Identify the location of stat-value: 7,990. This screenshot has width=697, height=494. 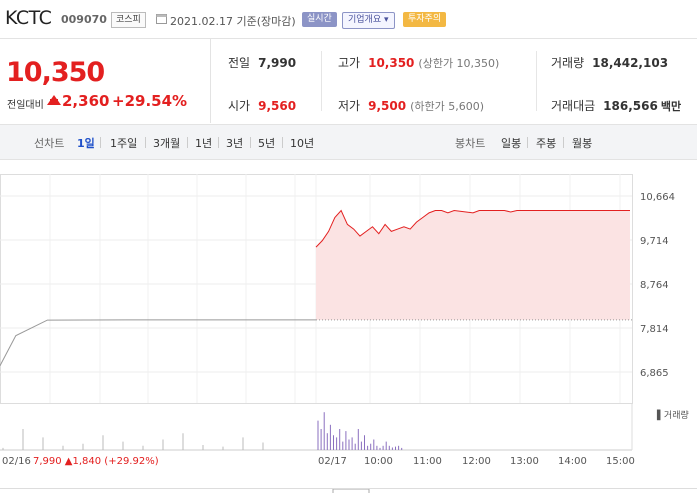
(277, 63).